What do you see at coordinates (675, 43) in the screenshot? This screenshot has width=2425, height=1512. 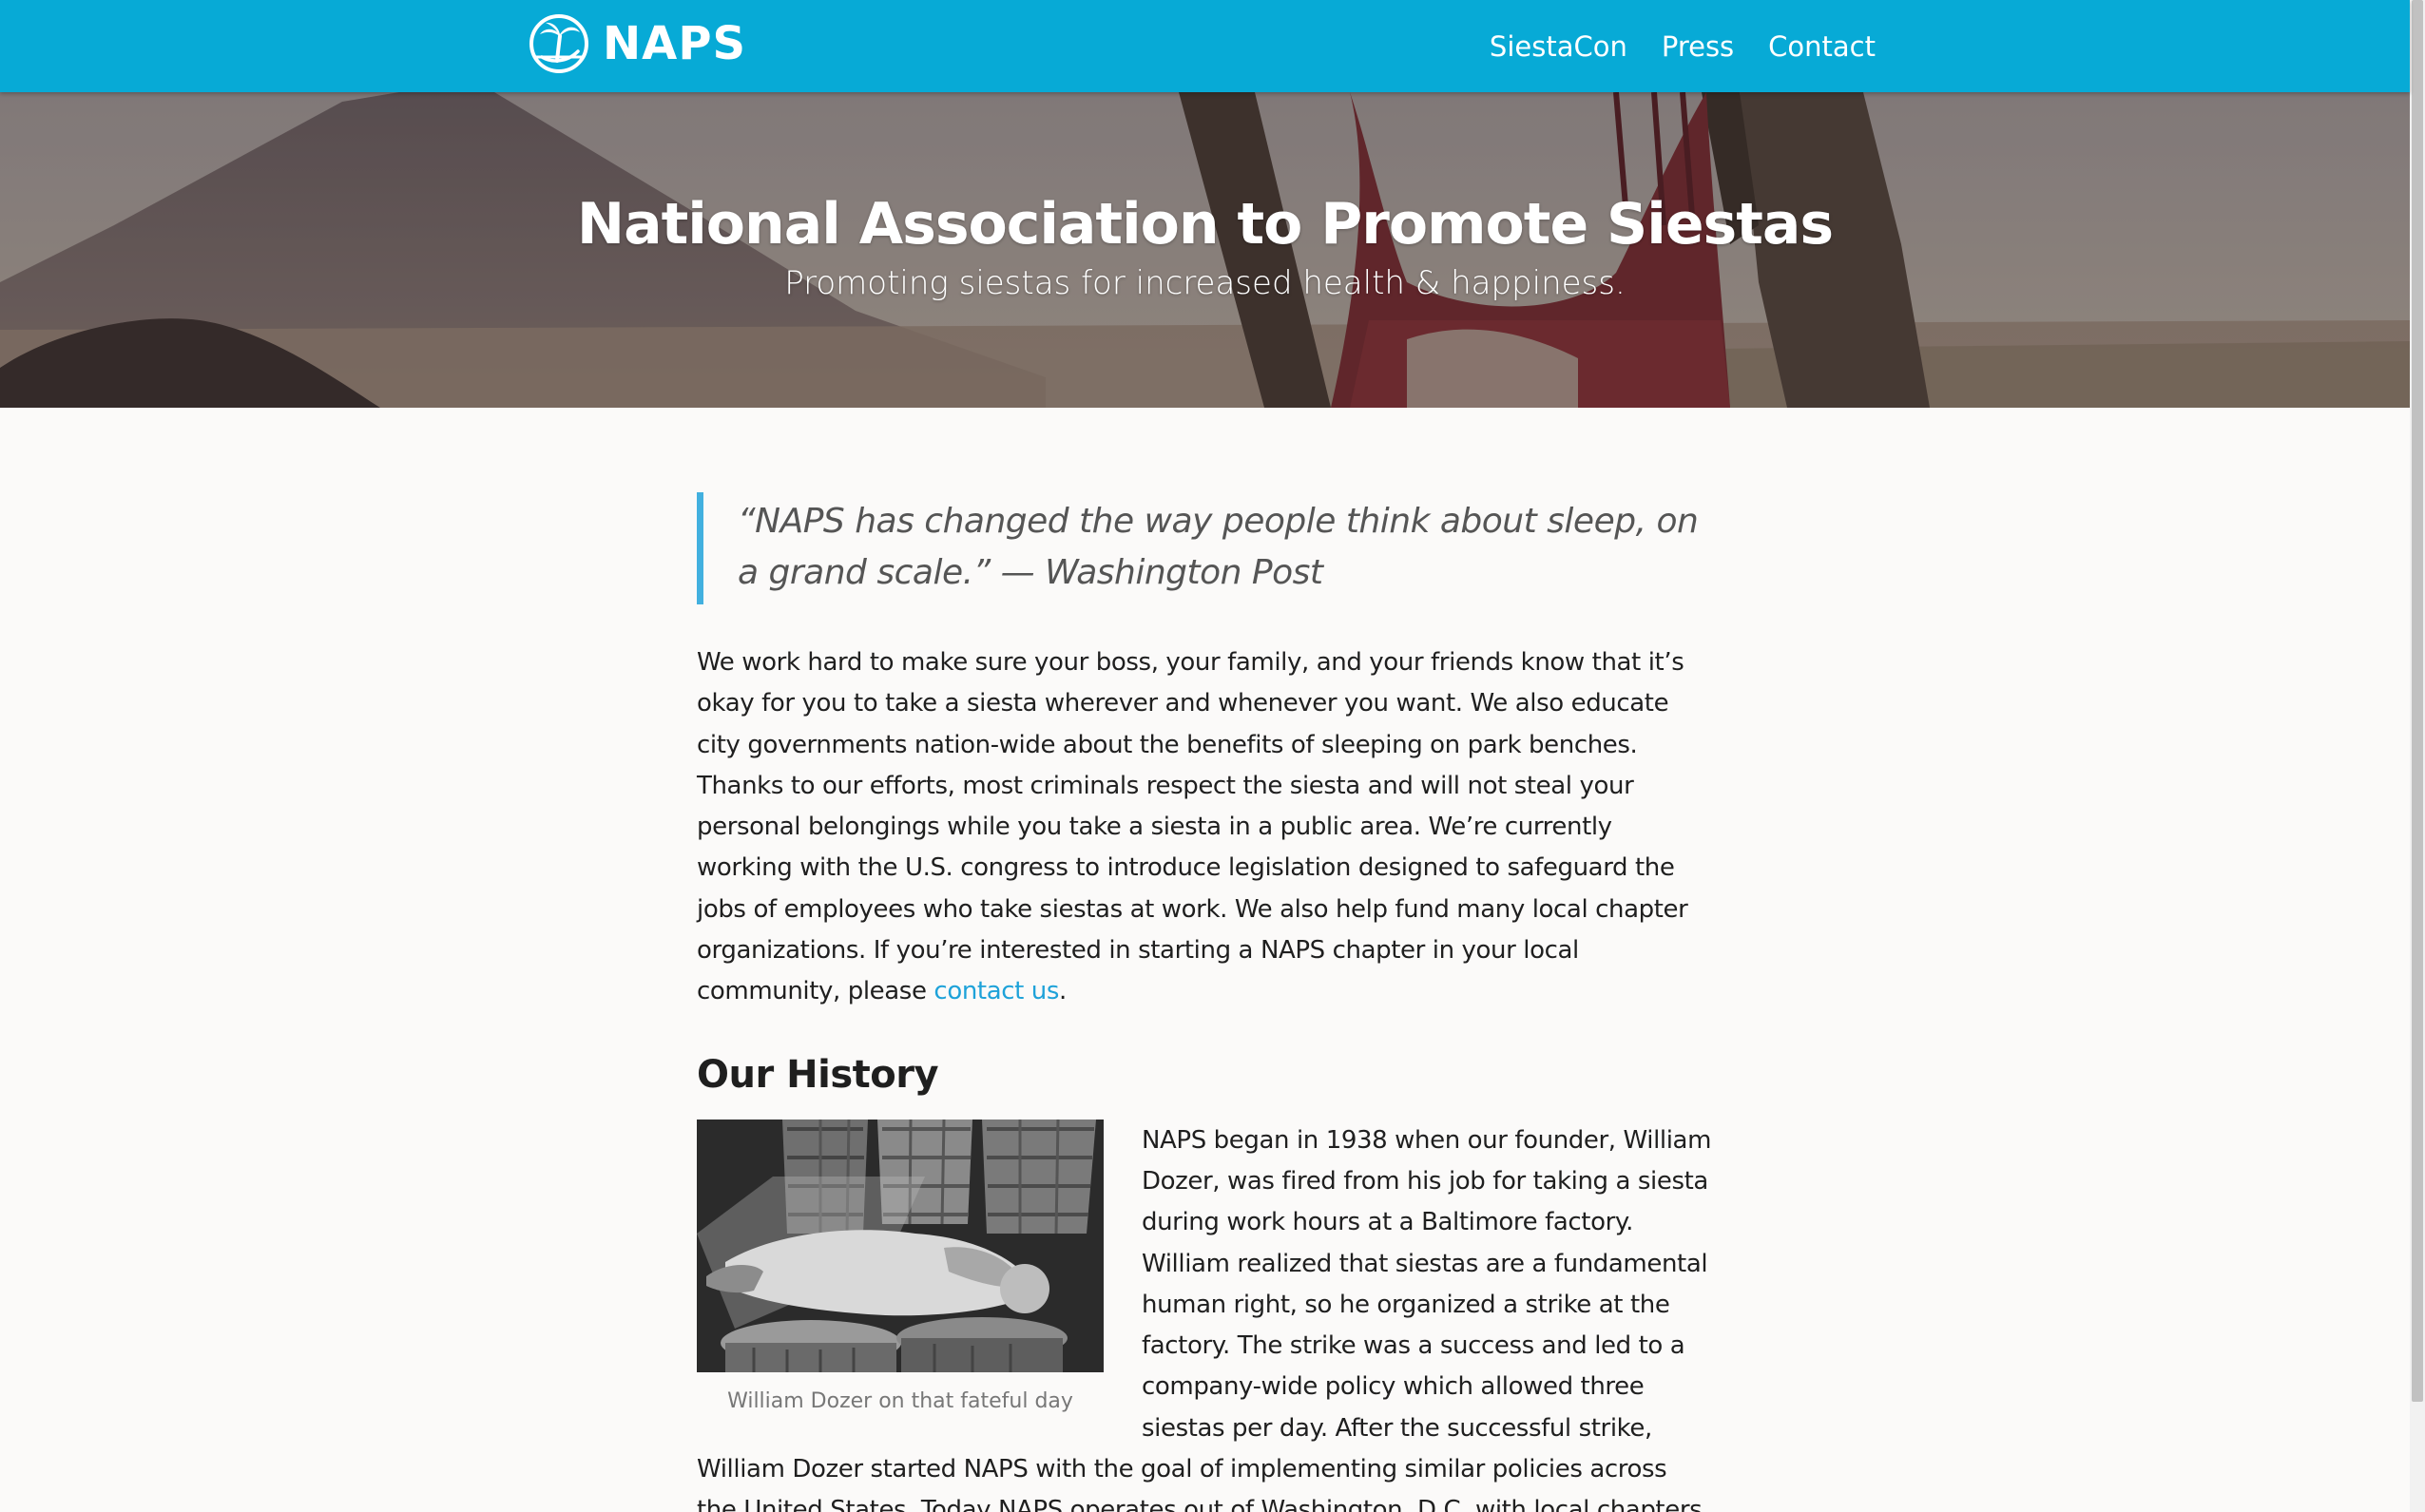 I see `brand-name: NAPS` at bounding box center [675, 43].